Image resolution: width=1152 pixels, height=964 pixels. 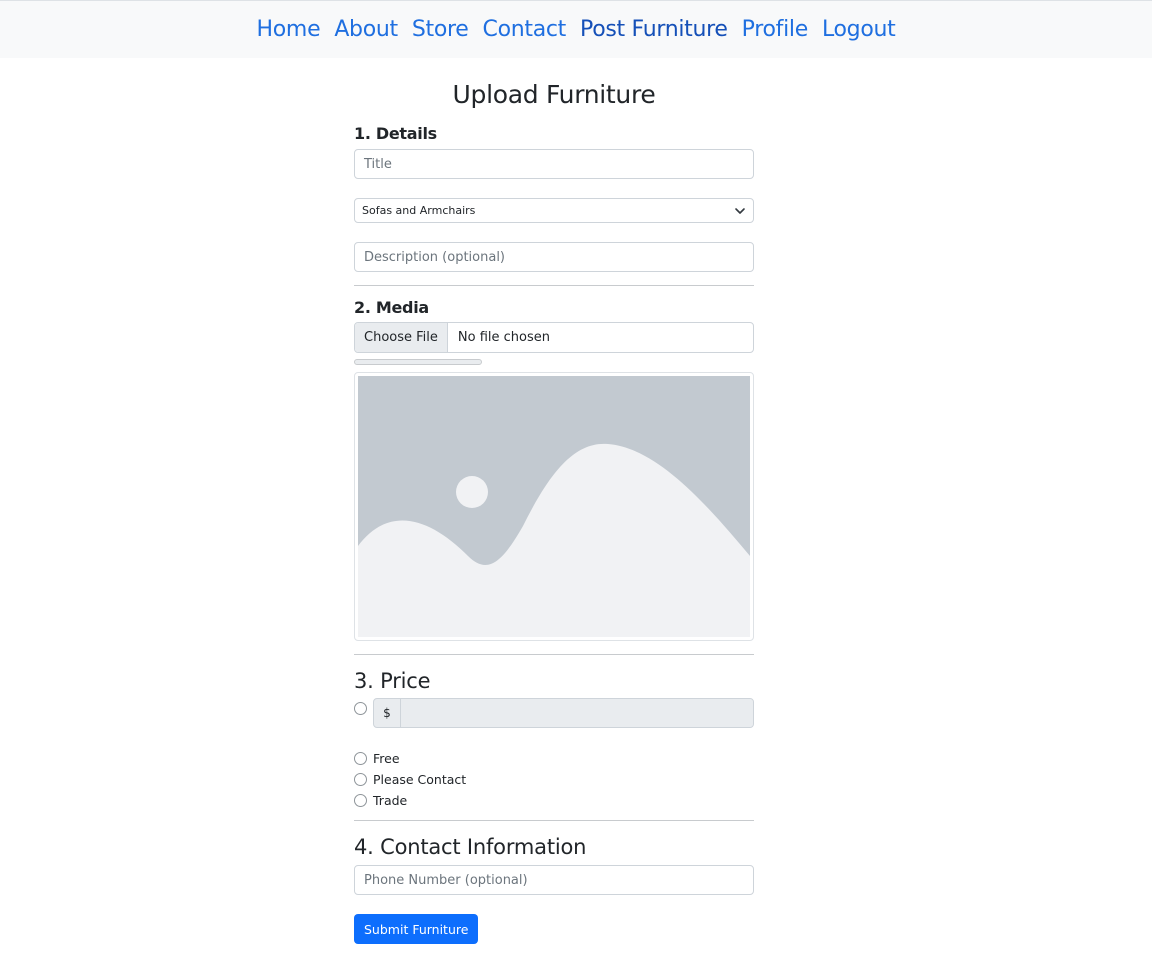 I want to click on description-placeholder: Description (optional), so click(x=435, y=257).